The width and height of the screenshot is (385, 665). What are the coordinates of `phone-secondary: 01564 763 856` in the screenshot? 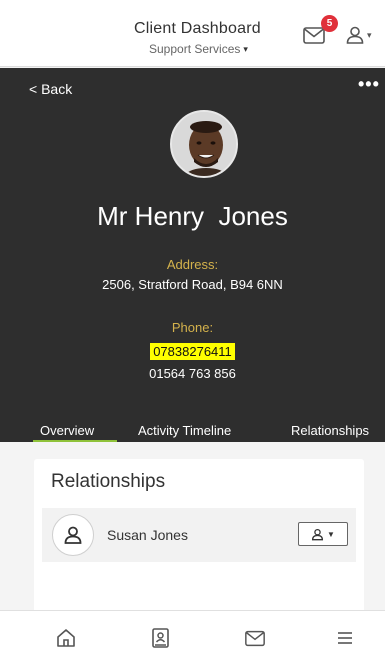 It's located at (192, 373).